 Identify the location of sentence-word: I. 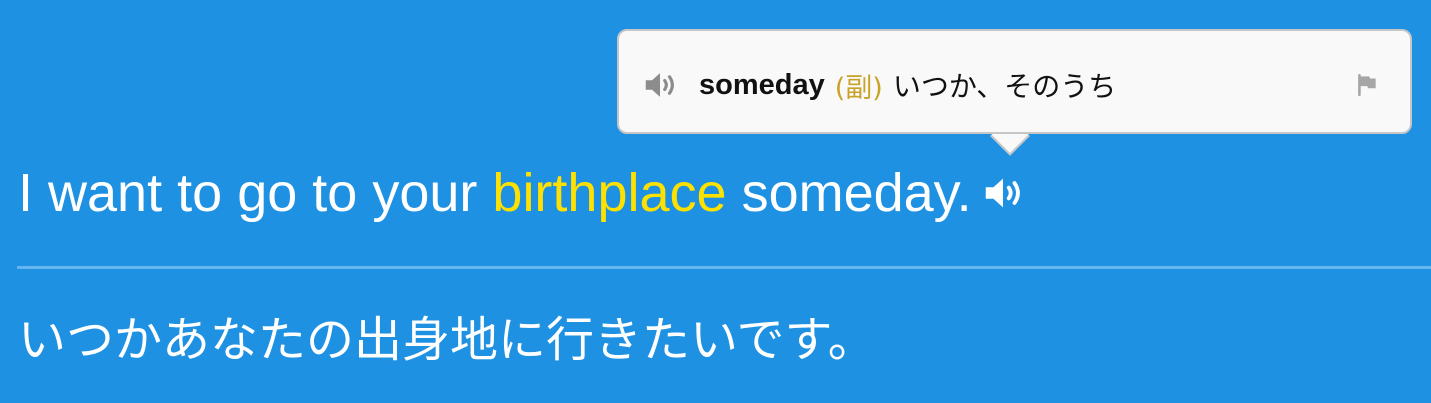
(25, 193).